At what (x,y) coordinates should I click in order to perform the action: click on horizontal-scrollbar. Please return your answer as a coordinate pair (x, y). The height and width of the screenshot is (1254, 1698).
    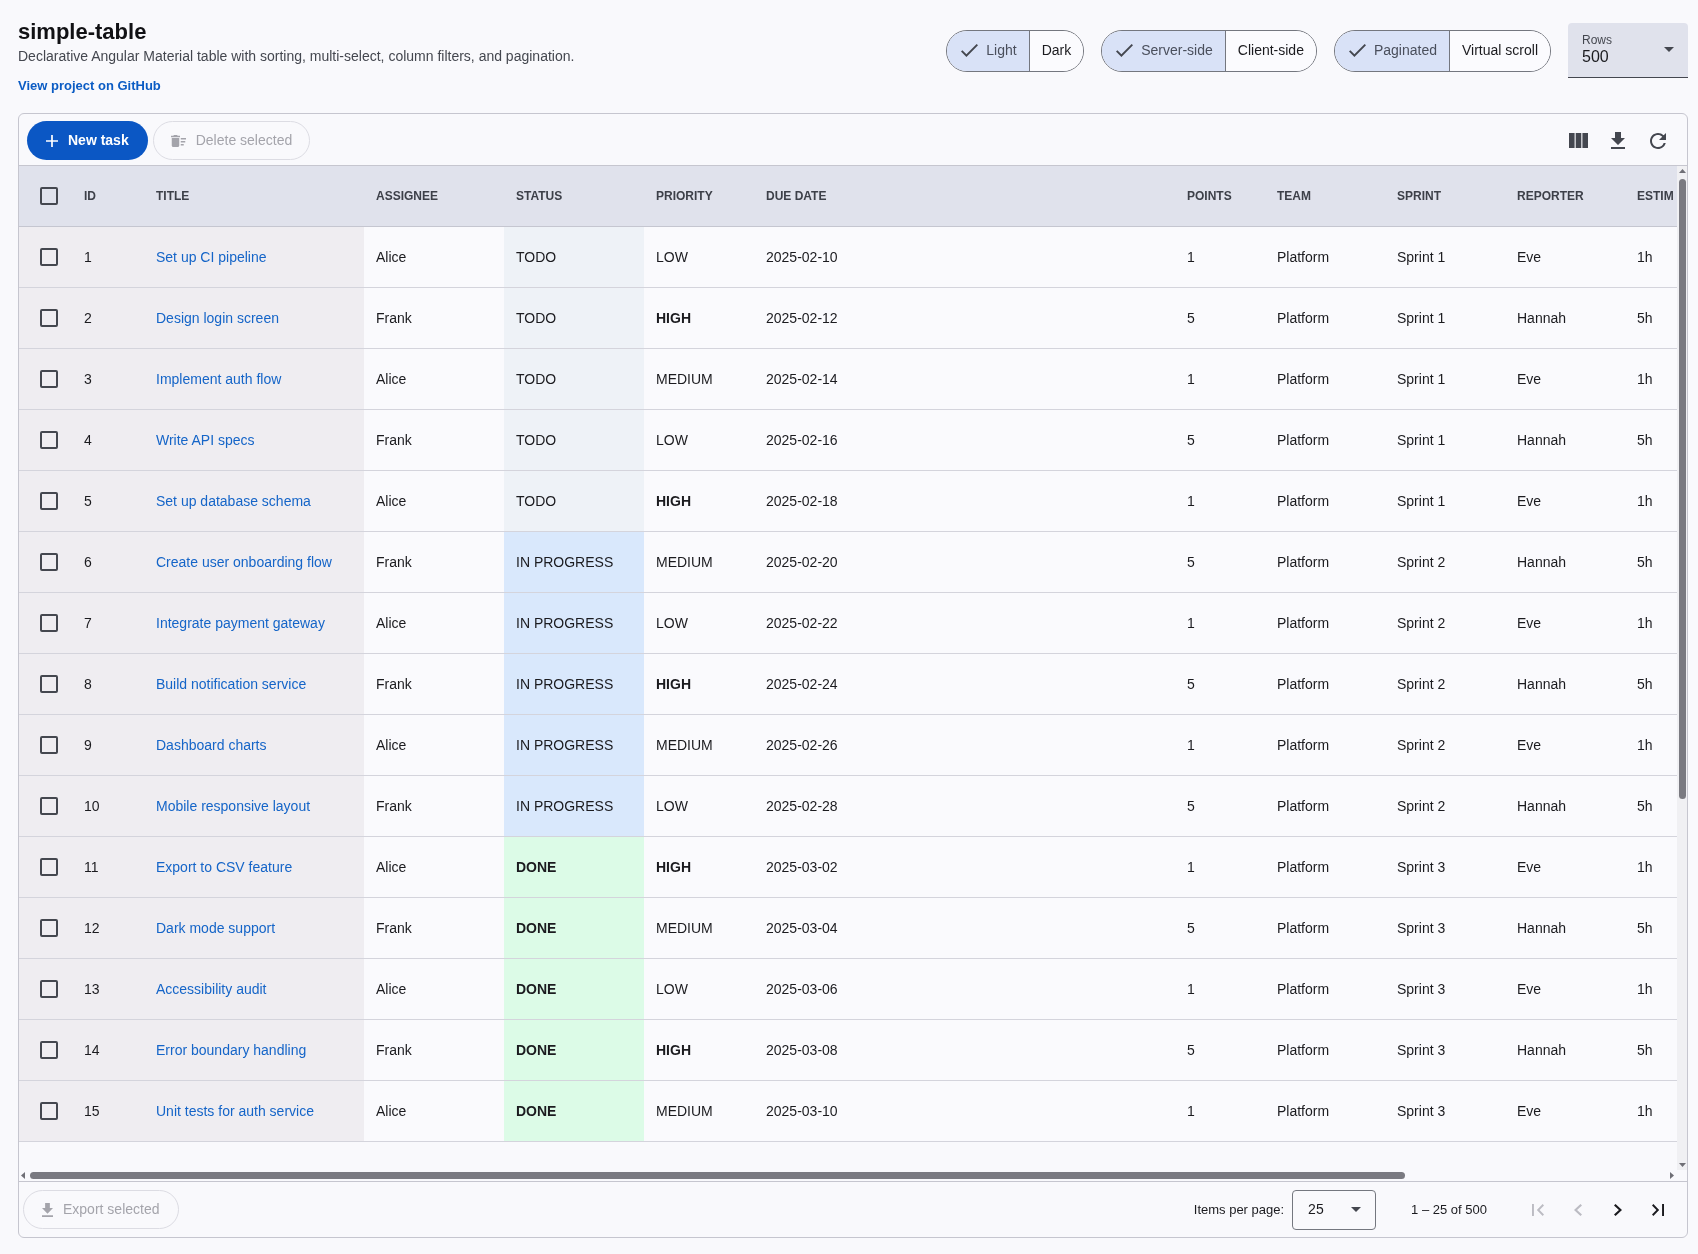
    Looking at the image, I should click on (848, 1175).